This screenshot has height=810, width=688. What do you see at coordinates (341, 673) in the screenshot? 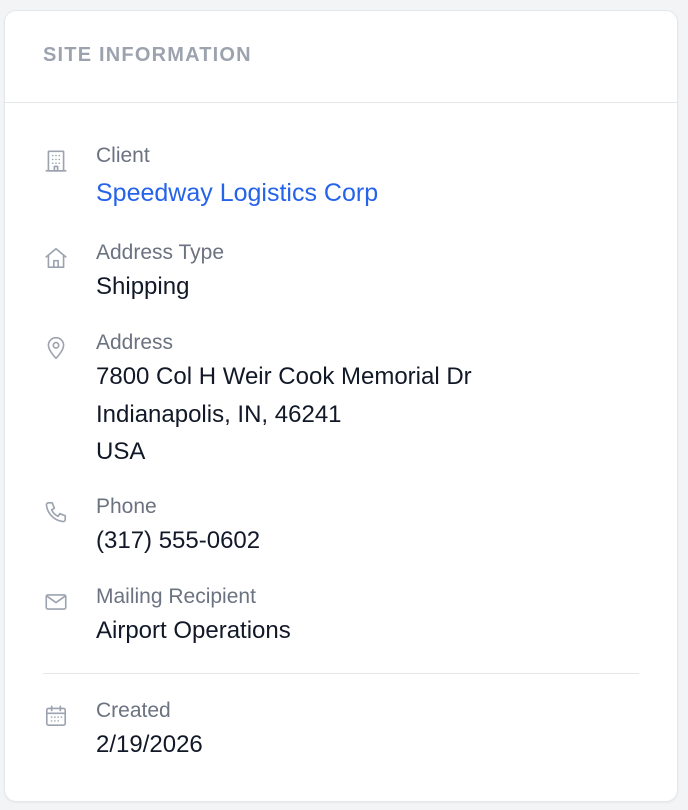
I see `section-divider` at bounding box center [341, 673].